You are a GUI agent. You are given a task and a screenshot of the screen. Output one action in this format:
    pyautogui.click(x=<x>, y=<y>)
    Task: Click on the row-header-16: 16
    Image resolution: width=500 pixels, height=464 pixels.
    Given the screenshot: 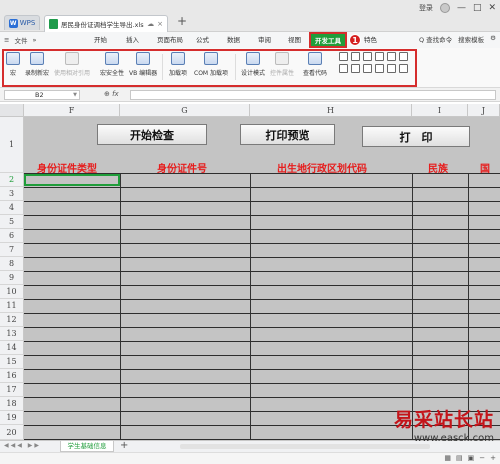 What is the action you would take?
    pyautogui.click(x=12, y=376)
    